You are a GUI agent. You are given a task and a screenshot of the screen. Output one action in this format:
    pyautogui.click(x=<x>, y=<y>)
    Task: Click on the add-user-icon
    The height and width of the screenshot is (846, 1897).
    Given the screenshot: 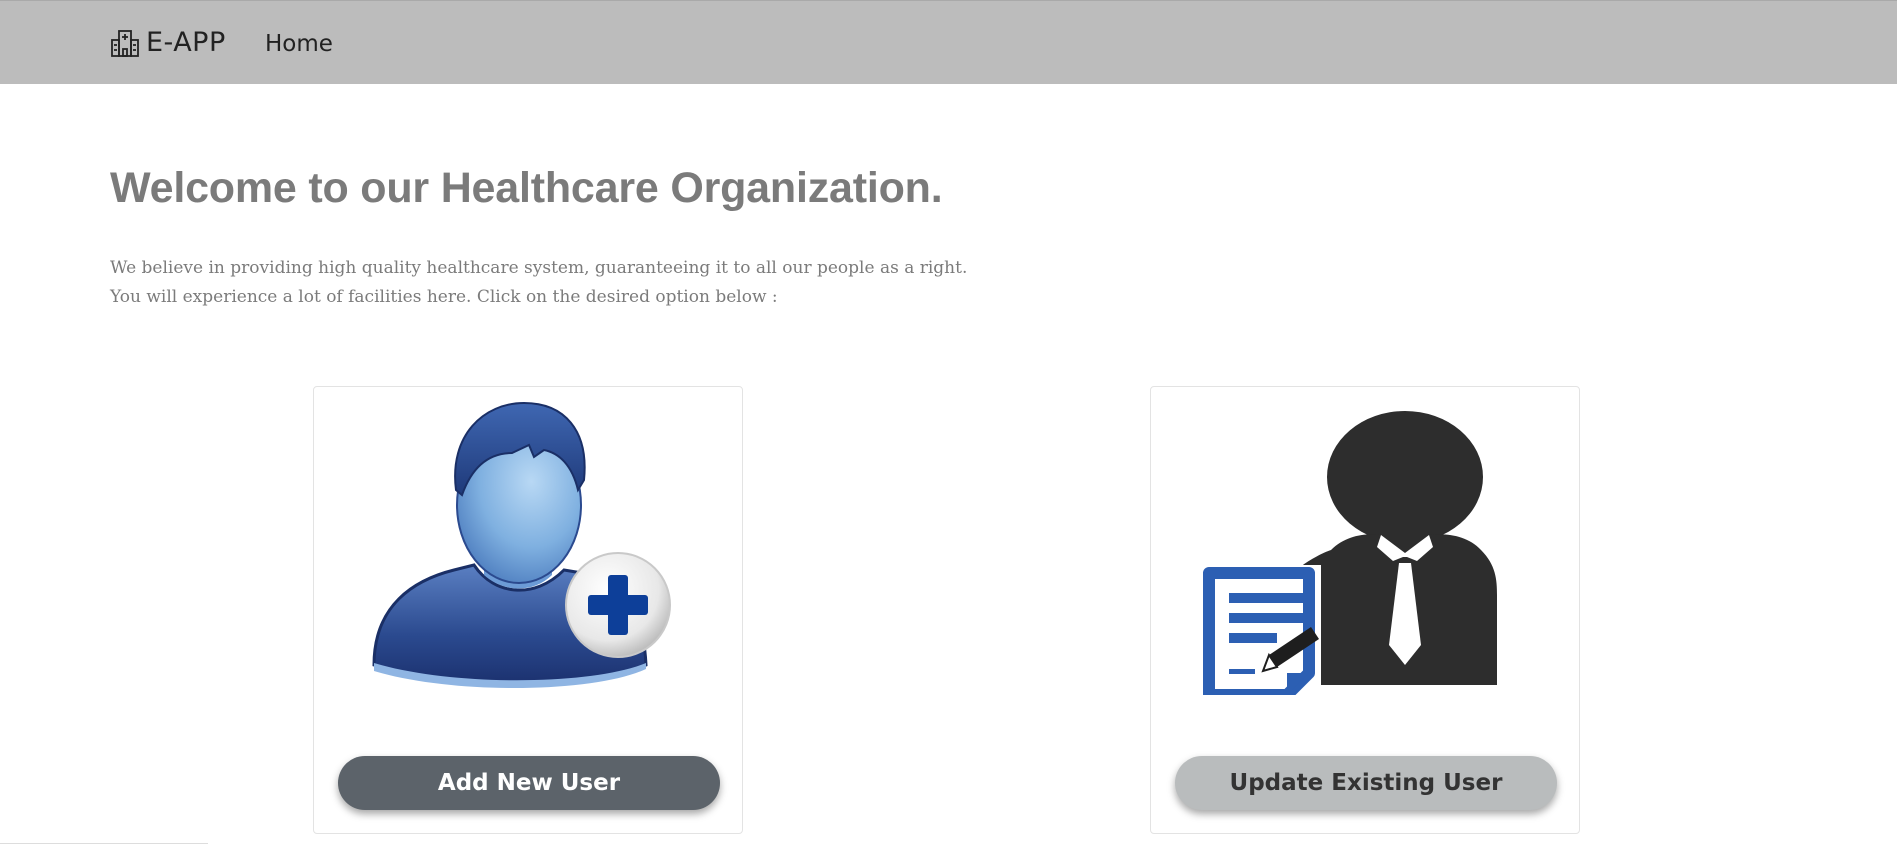 What is the action you would take?
    pyautogui.click(x=521, y=545)
    